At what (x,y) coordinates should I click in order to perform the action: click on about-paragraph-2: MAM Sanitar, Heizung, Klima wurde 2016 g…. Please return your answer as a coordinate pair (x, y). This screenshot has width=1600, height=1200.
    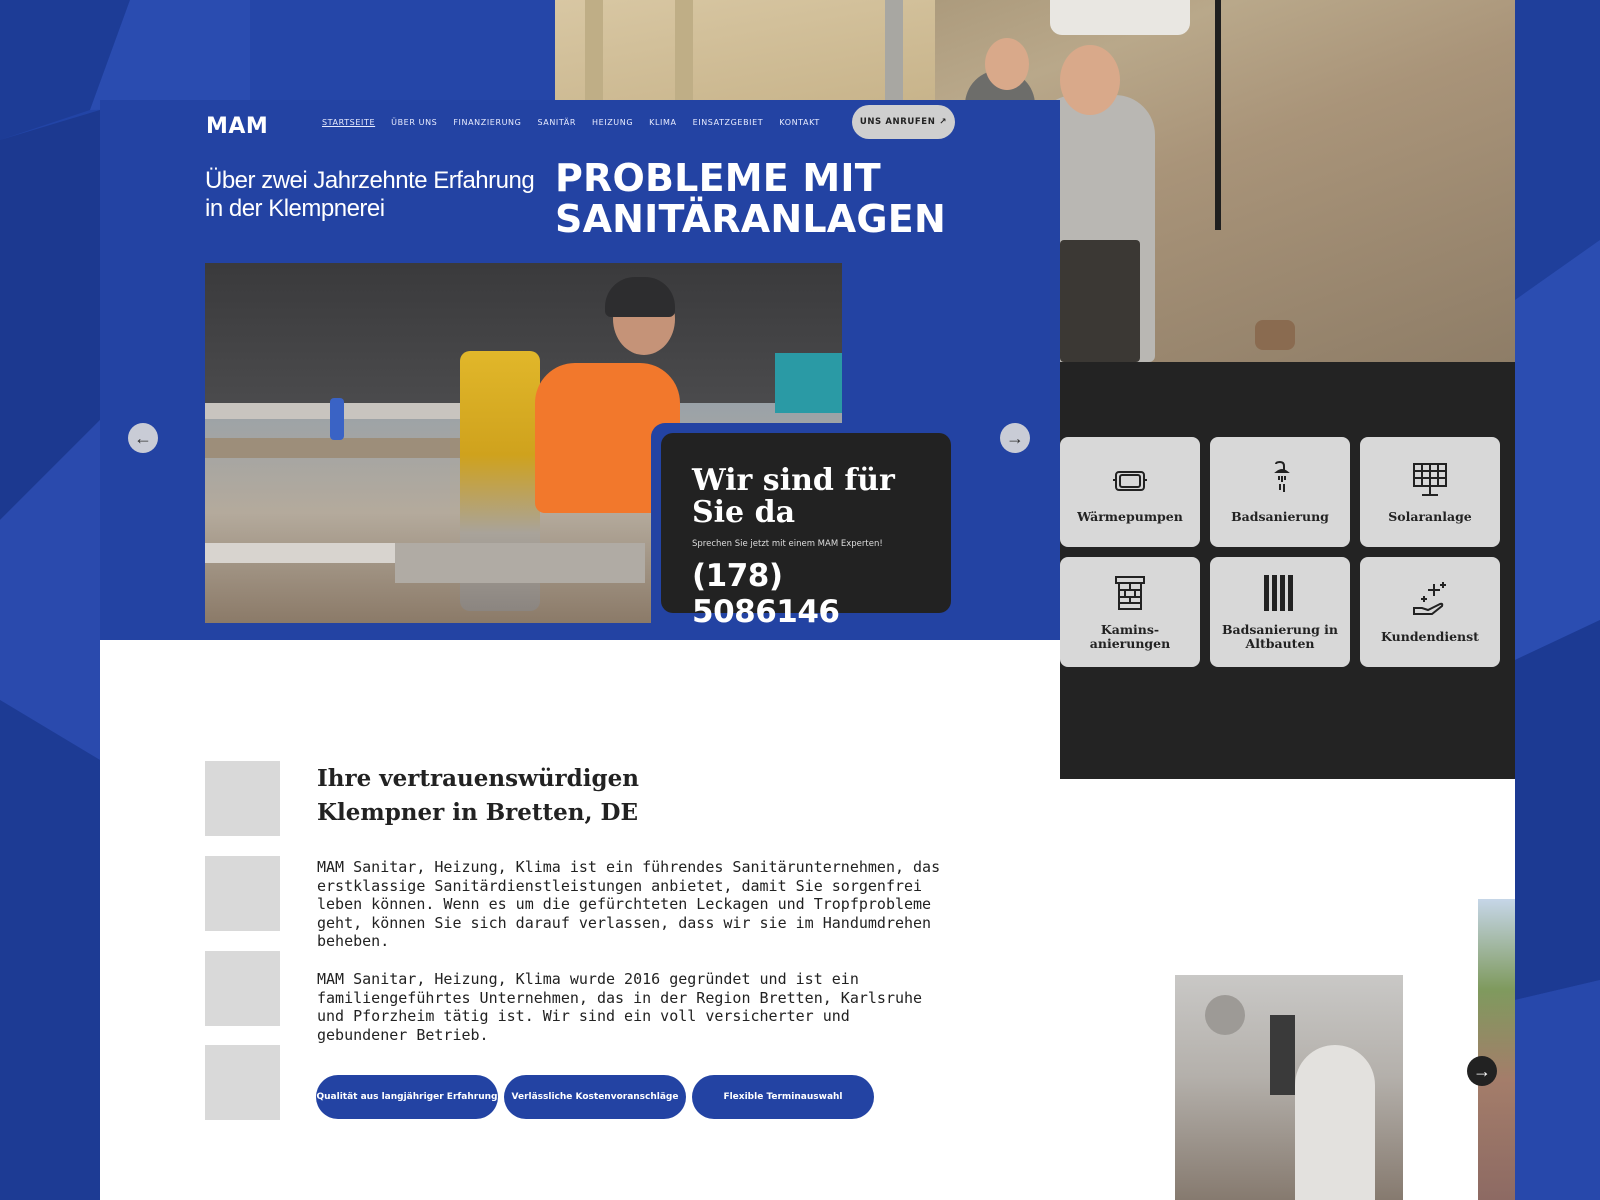
    Looking at the image, I should click on (620, 1007).